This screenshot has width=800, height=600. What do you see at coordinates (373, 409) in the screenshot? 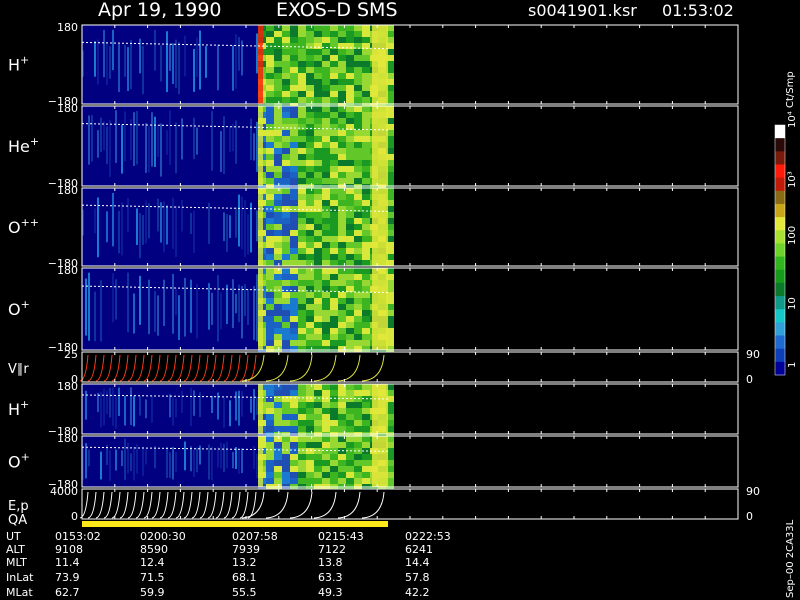
I see `panel-5: 180−180H+` at bounding box center [373, 409].